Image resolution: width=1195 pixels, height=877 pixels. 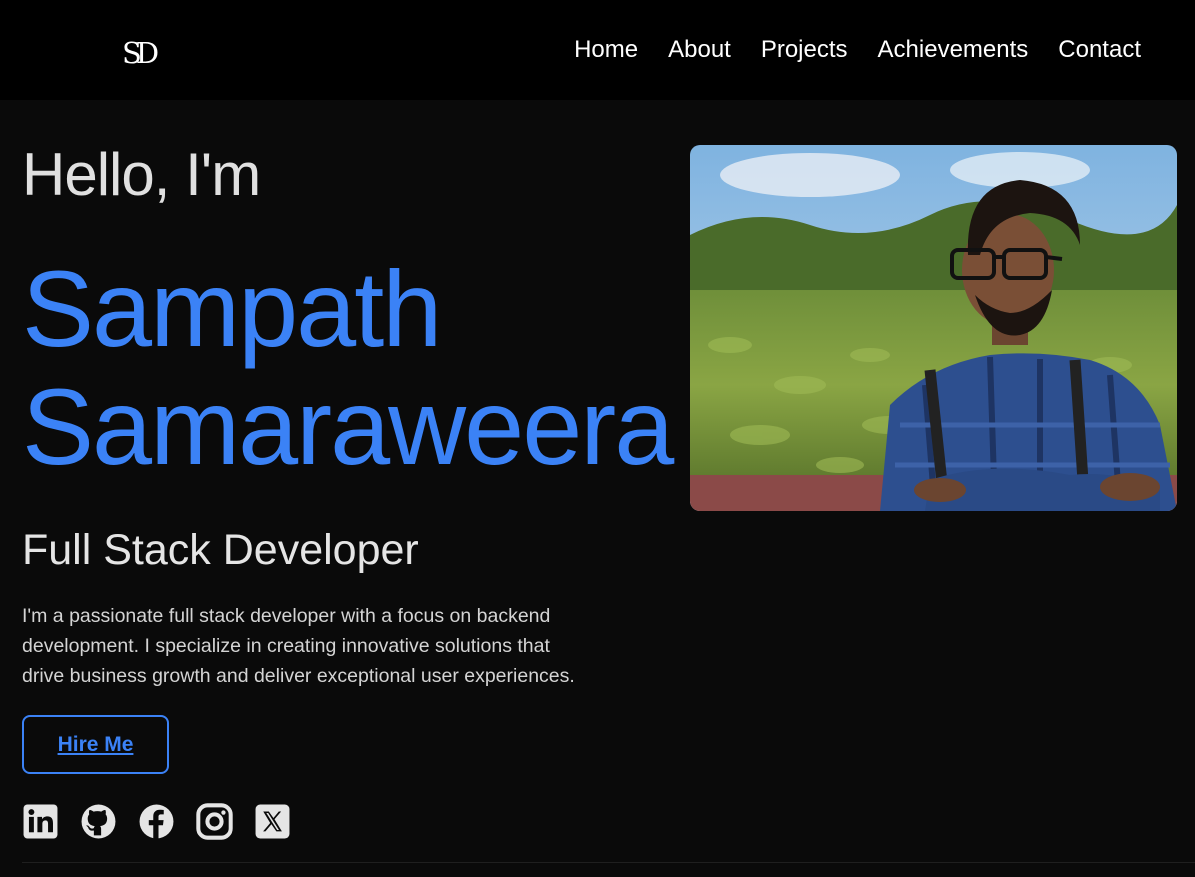 I want to click on nav-contact: Contact, so click(x=1099, y=50).